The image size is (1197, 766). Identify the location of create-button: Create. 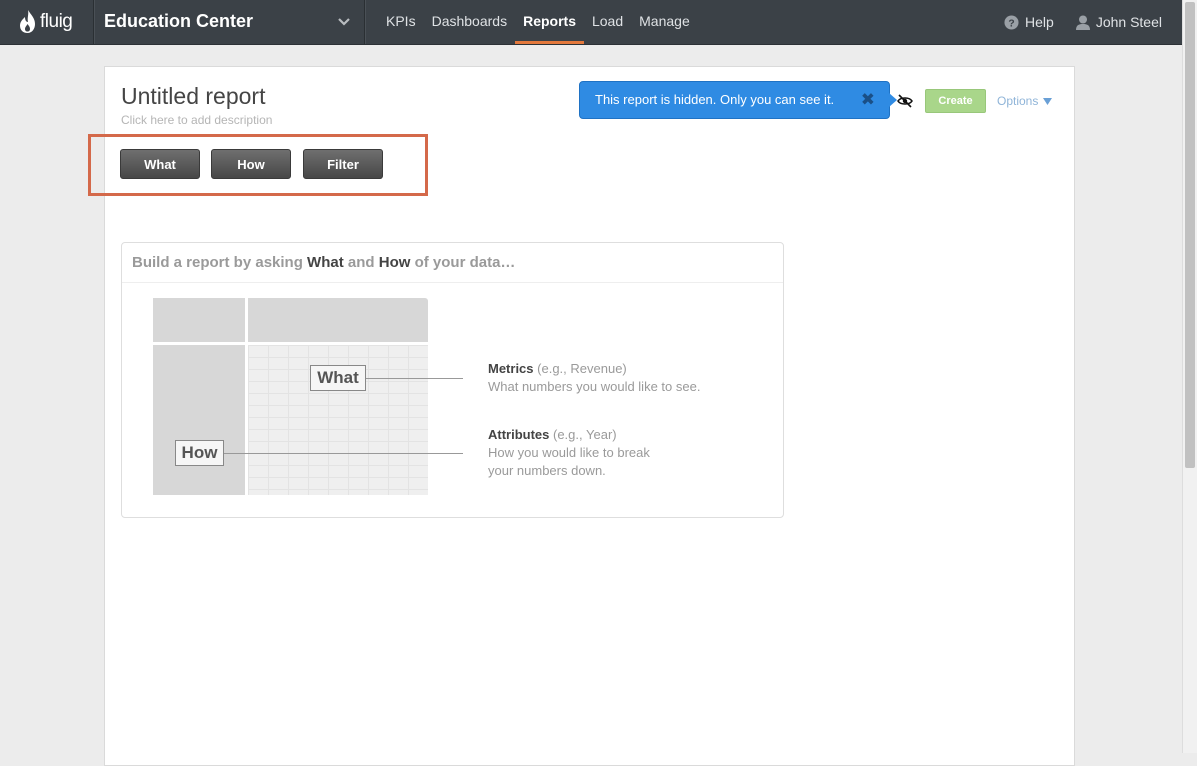
(955, 101).